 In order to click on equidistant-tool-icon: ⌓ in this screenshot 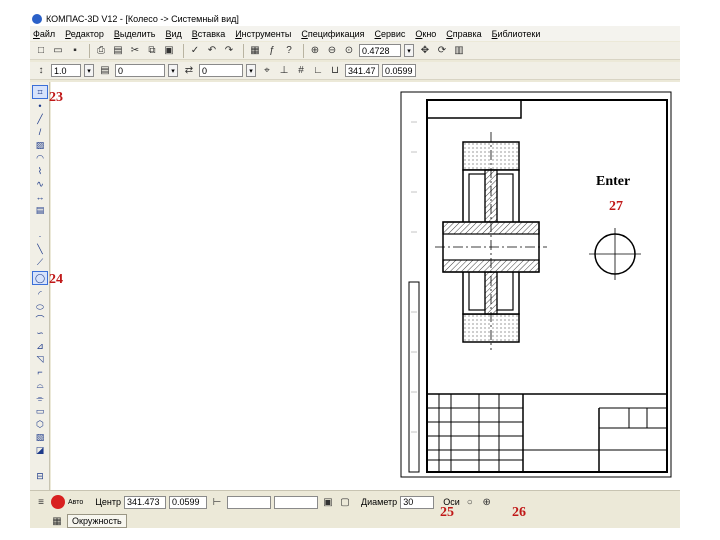, I will do `click(40, 385)`.